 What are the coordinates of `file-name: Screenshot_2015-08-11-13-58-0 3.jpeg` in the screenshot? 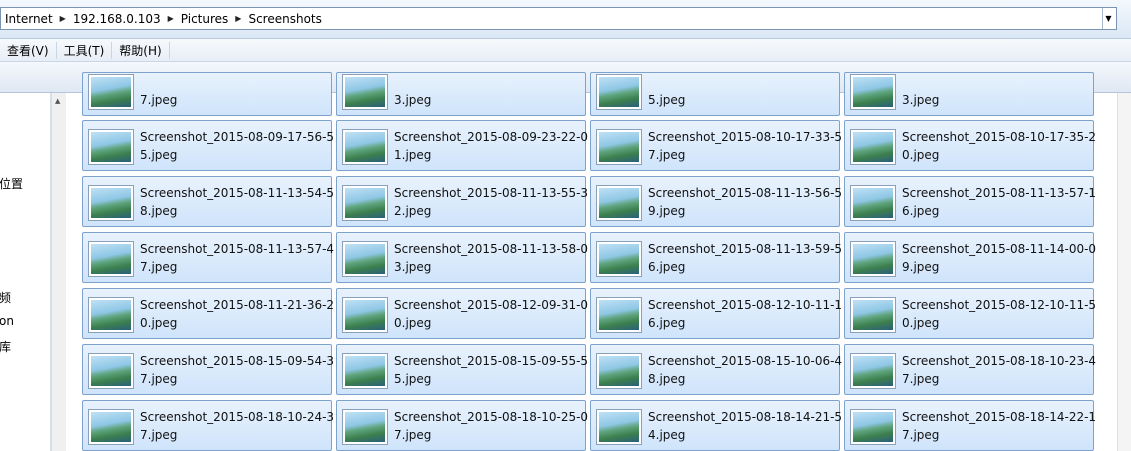 It's located at (491, 258).